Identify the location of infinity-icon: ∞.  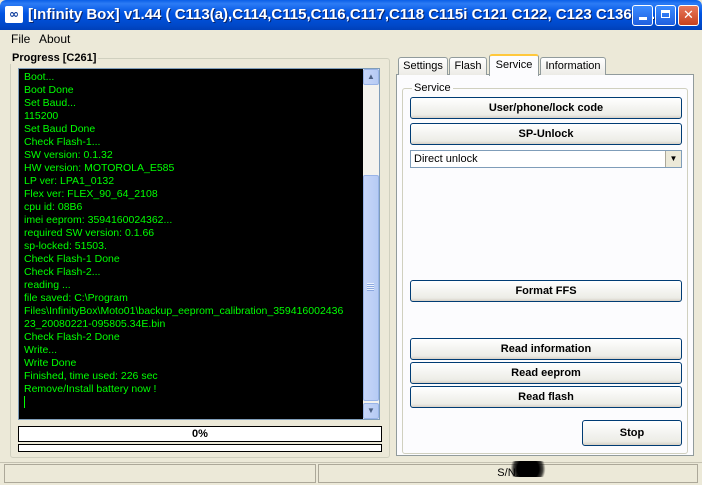
(14, 14).